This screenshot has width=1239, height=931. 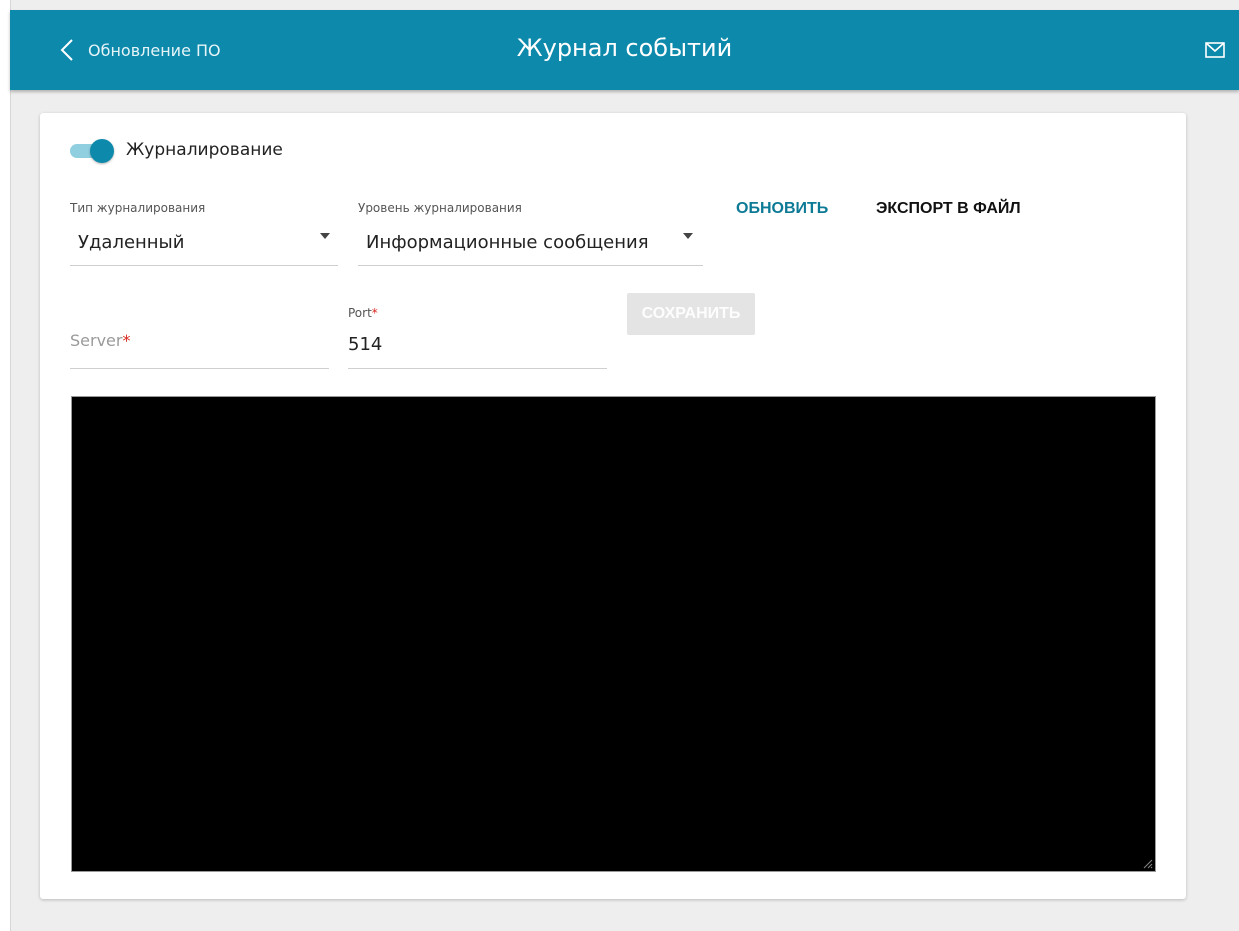 I want to click on logging-switch, so click(x=92, y=150).